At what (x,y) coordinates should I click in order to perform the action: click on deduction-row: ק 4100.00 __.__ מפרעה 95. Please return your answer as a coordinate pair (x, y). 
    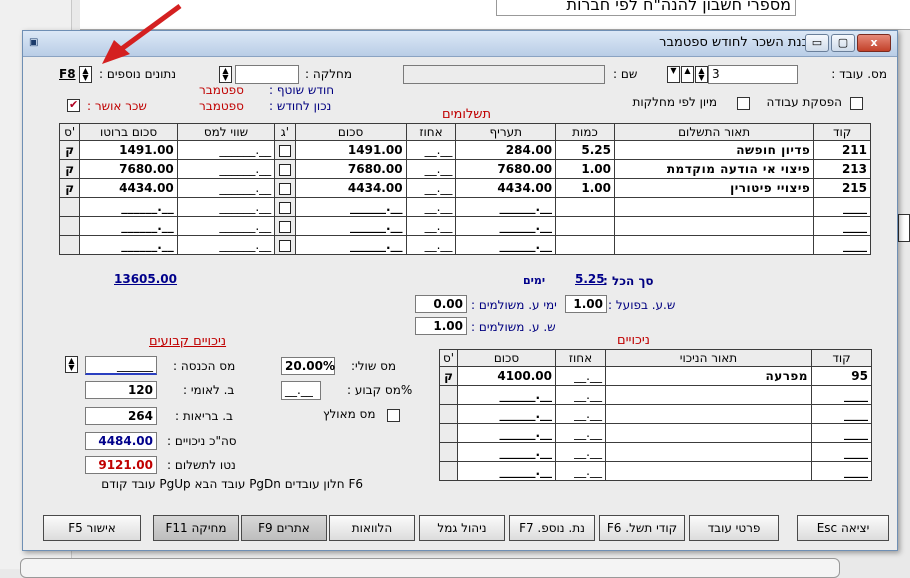
    Looking at the image, I should click on (655, 376).